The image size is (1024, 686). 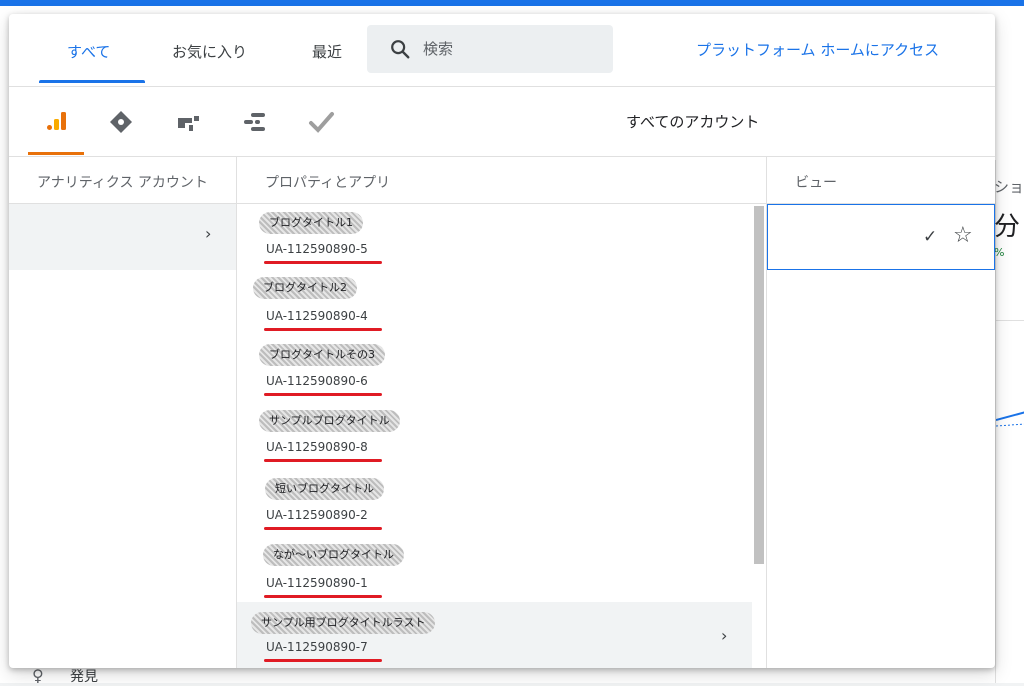 I want to click on view-row: ✓ ☆, so click(x=881, y=237).